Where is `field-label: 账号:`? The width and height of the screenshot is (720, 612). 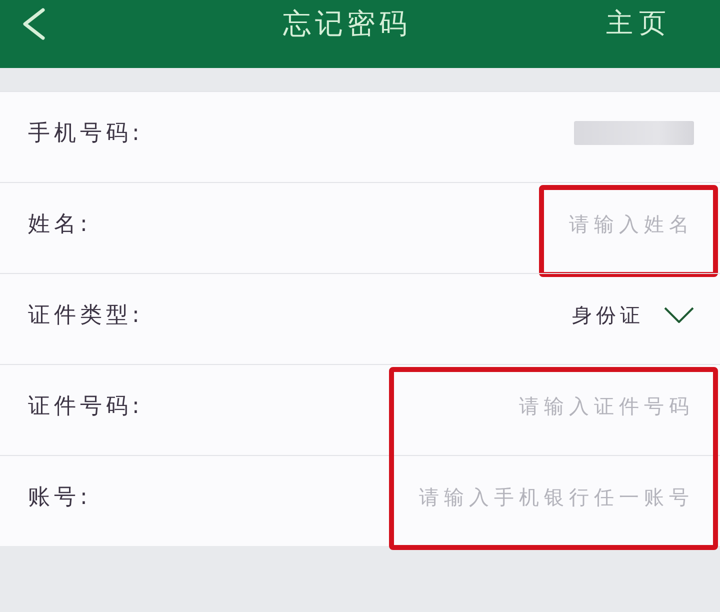 field-label: 账号: is located at coordinates (60, 498).